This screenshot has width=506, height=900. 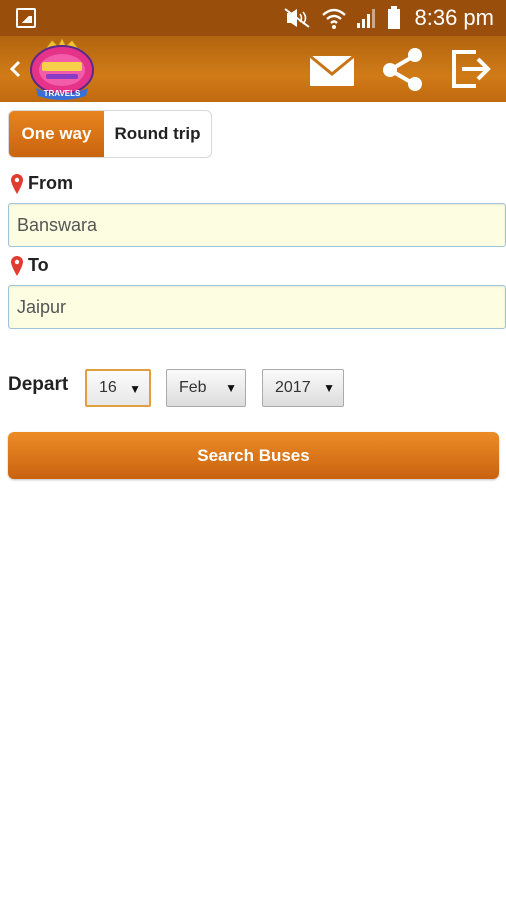 I want to click on to-input: Jaipur, so click(x=257, y=307).